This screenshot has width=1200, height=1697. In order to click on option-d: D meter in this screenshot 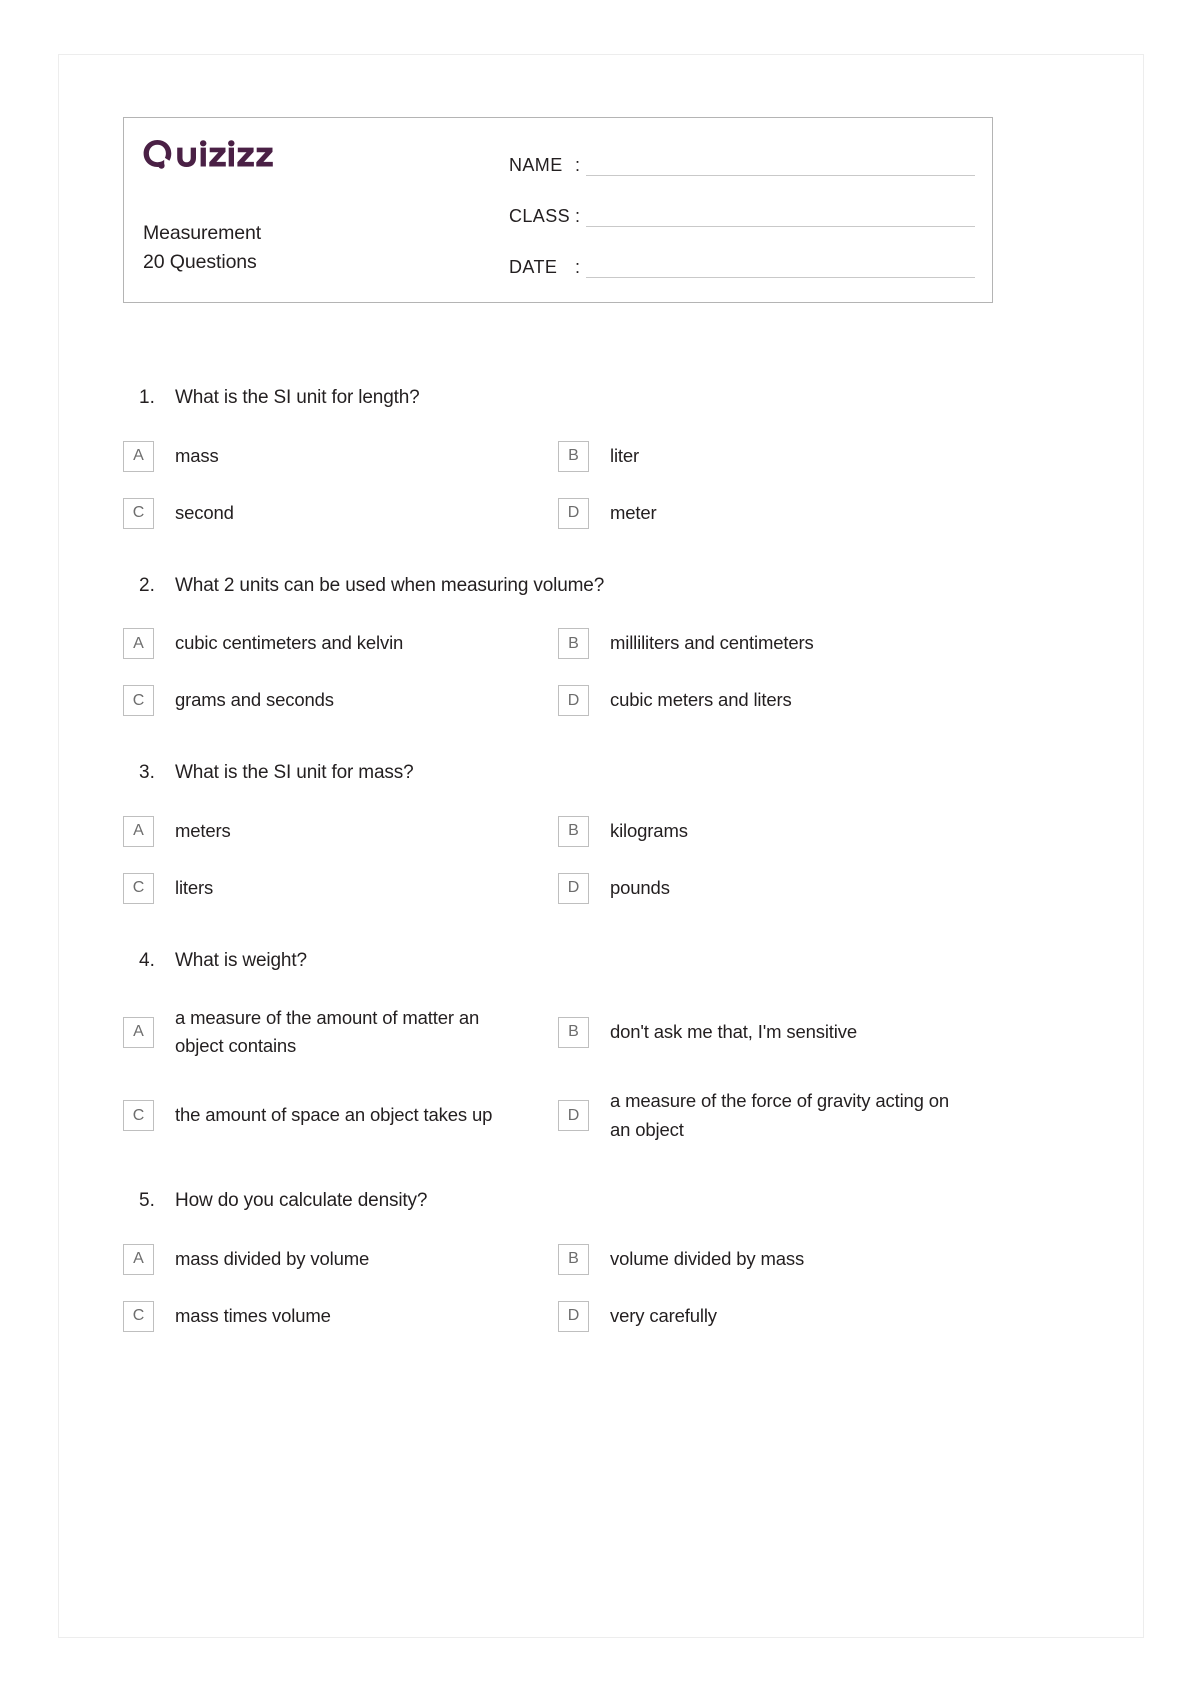, I will do `click(775, 513)`.